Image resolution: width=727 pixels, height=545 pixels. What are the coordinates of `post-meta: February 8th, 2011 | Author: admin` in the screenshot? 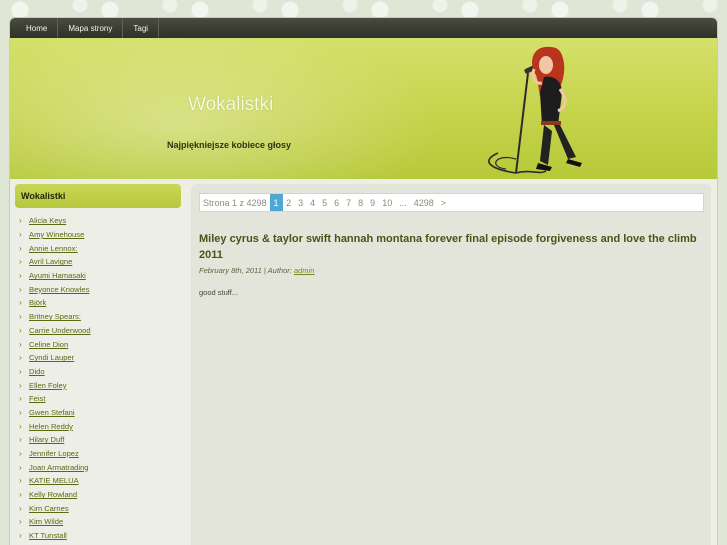 It's located at (256, 270).